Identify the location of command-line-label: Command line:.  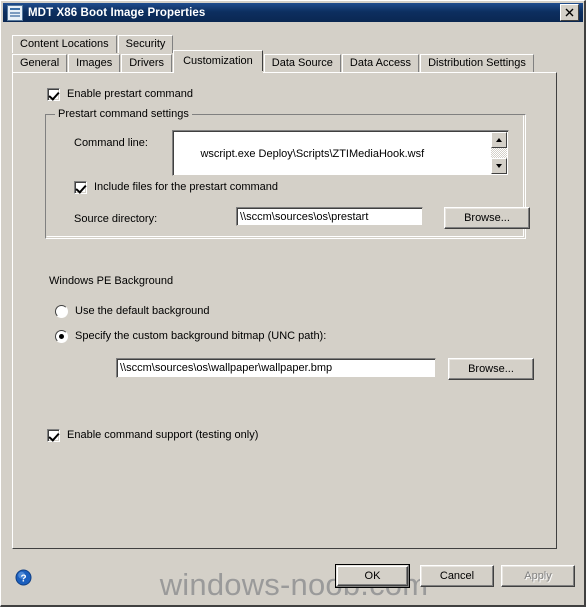
(111, 143).